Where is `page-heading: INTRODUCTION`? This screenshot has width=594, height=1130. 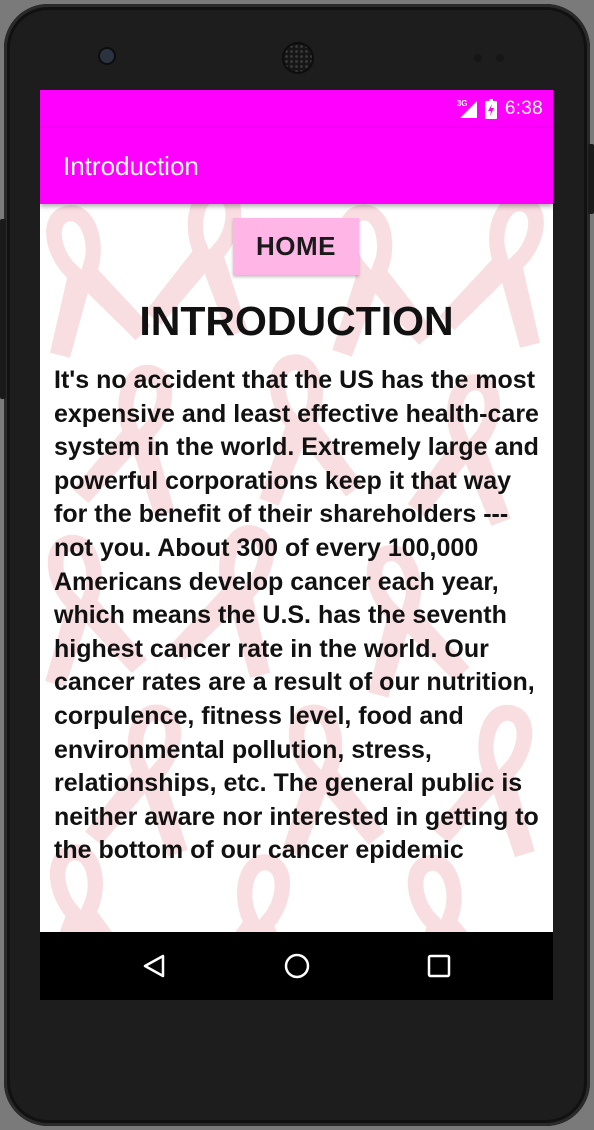
page-heading: INTRODUCTION is located at coordinates (296, 321).